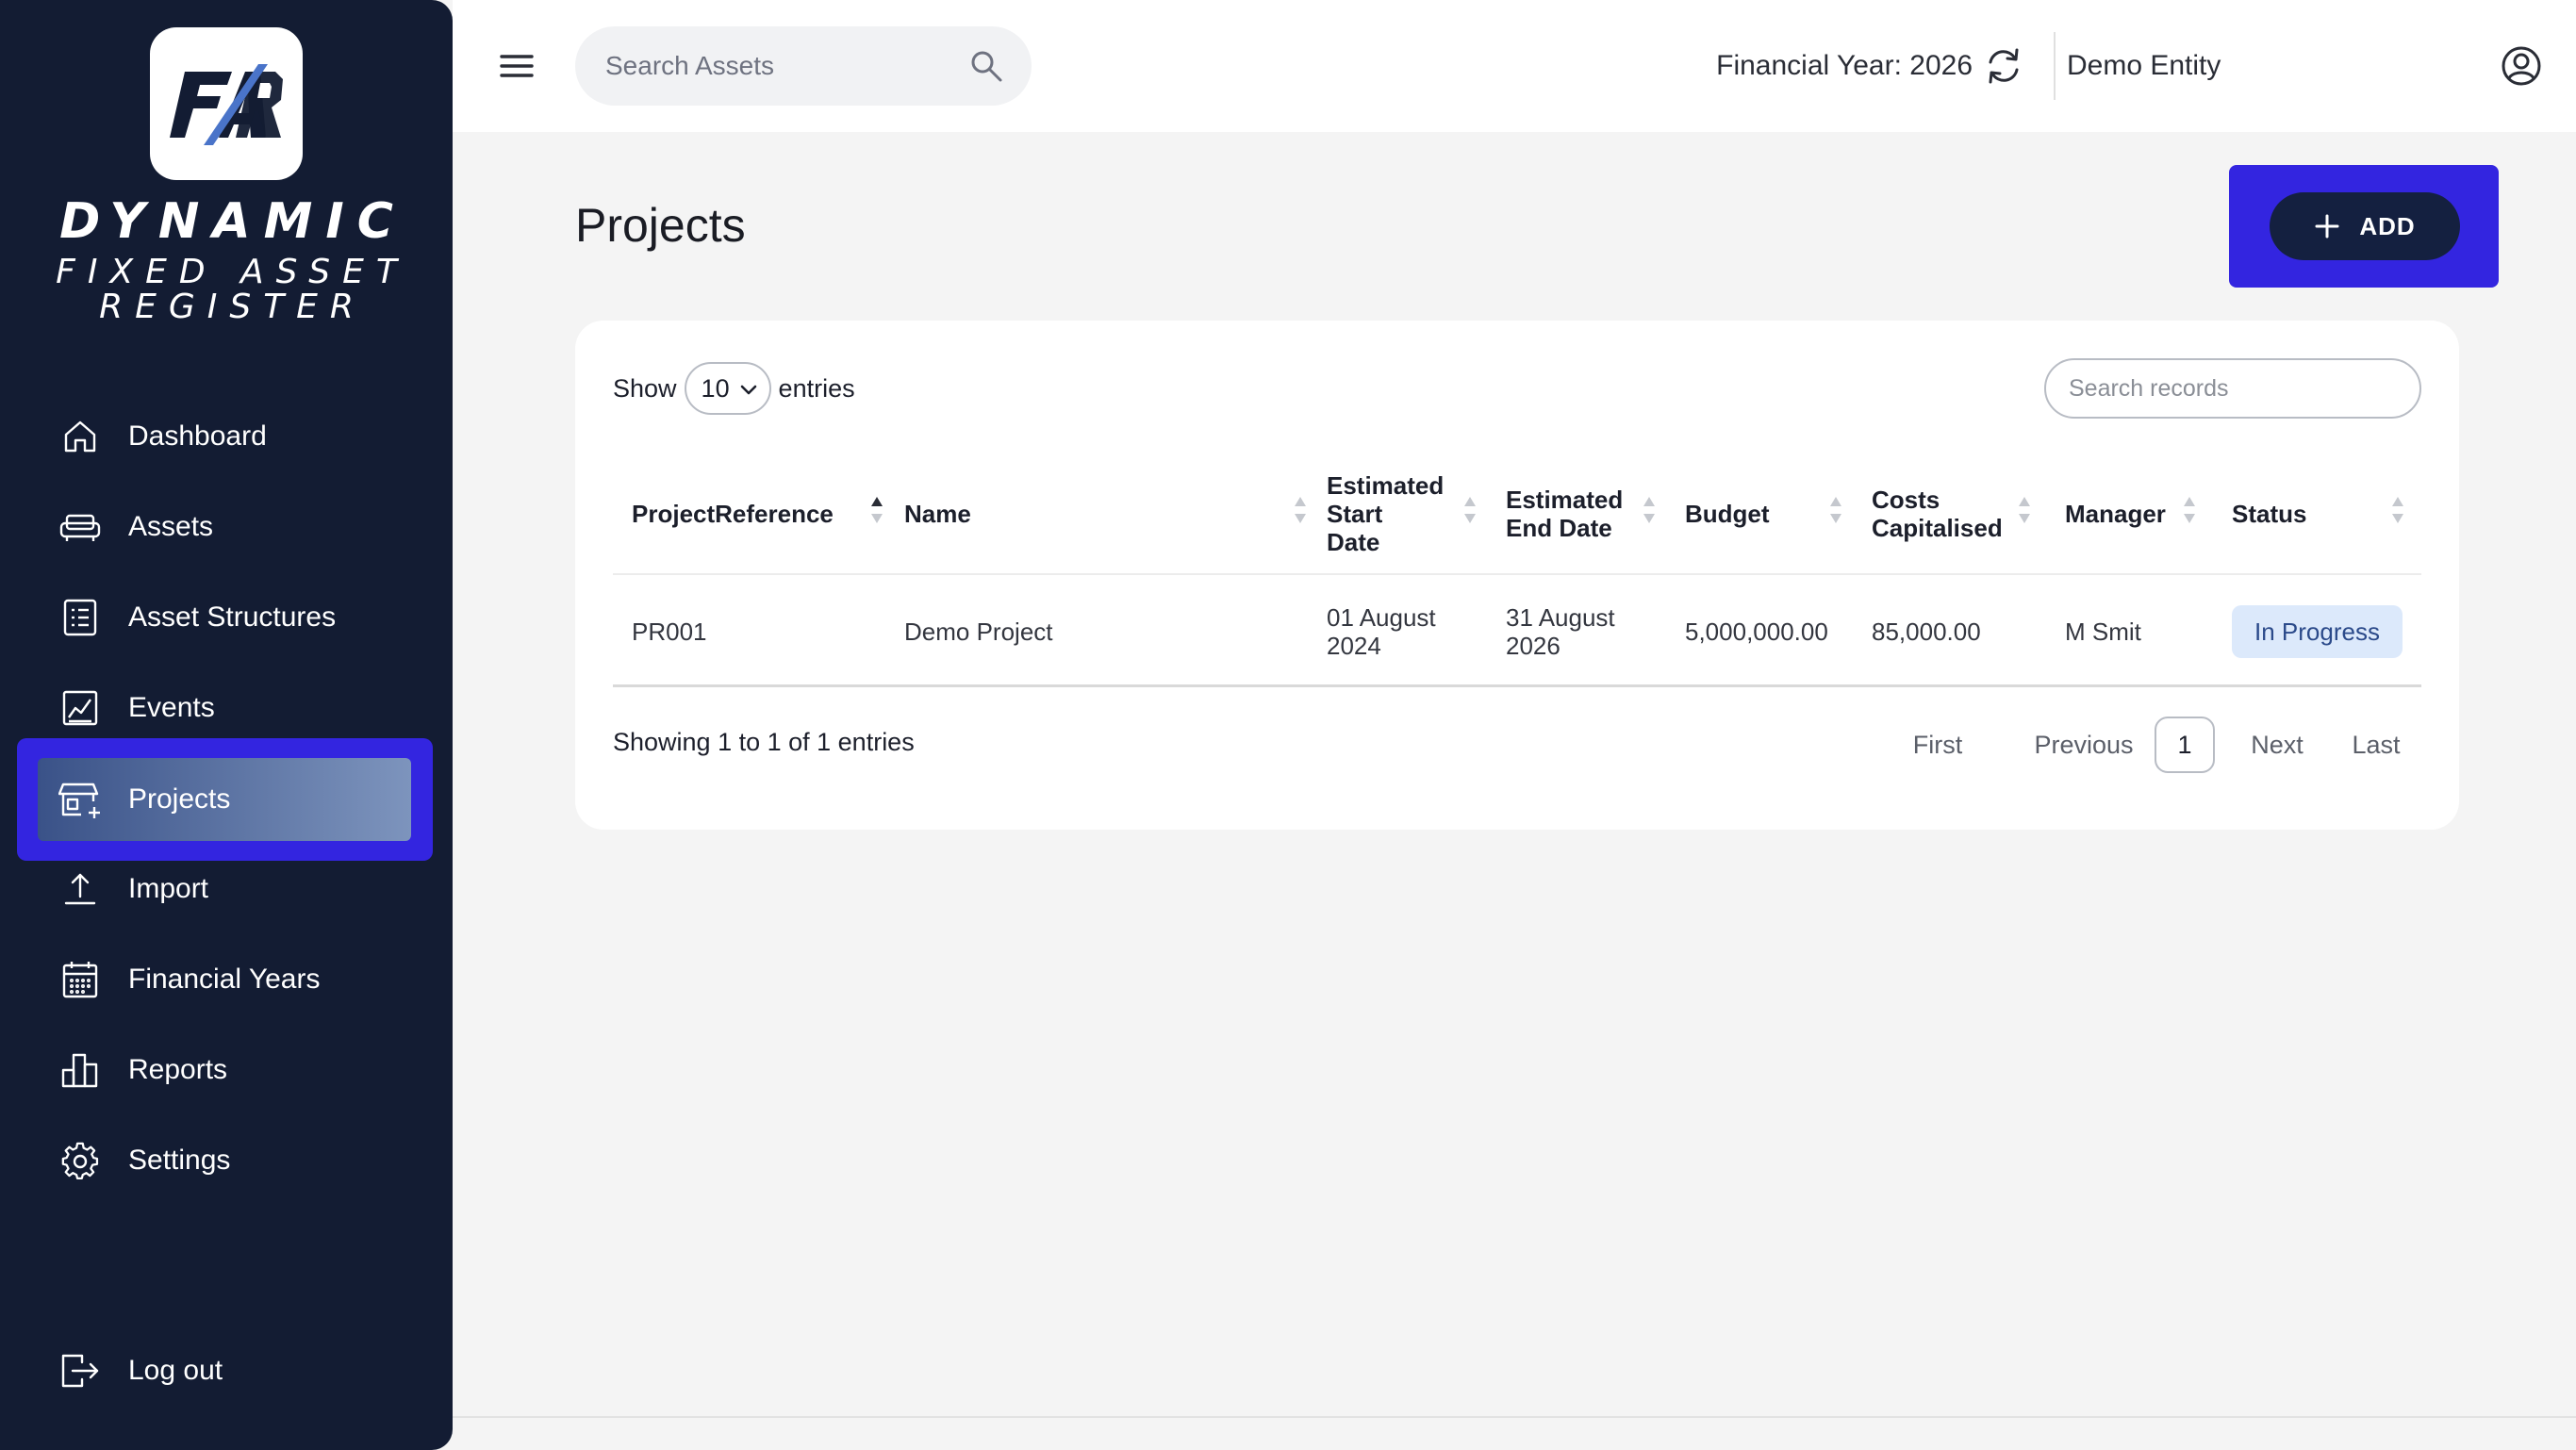 Image resolution: width=2576 pixels, height=1450 pixels. I want to click on logo-mark-icon, so click(226, 104).